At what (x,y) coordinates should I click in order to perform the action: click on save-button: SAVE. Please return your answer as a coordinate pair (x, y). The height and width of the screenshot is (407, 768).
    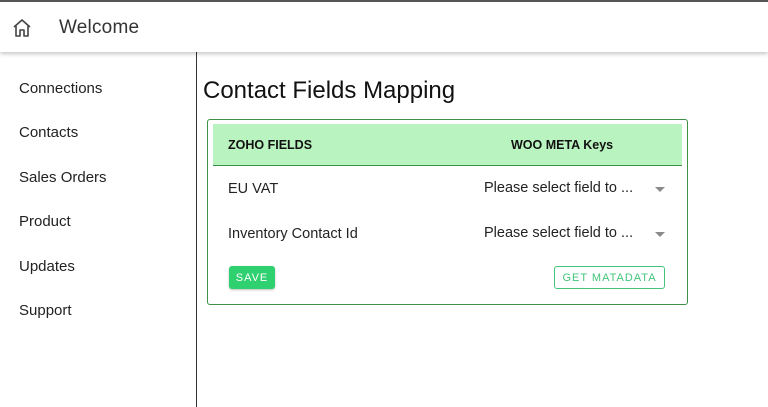
    Looking at the image, I should click on (252, 277).